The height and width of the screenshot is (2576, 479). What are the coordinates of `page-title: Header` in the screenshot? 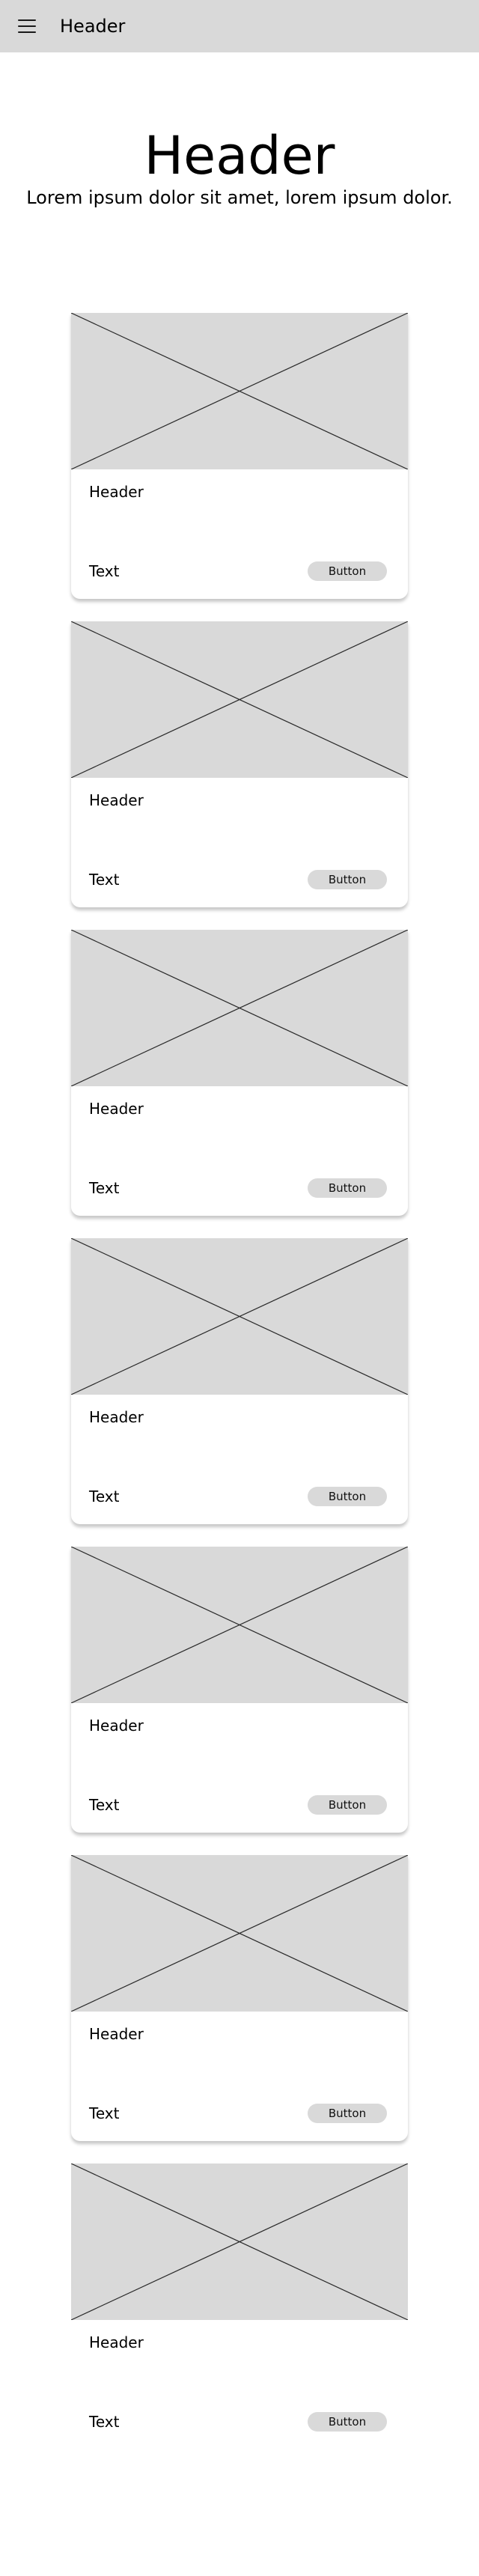 It's located at (239, 155).